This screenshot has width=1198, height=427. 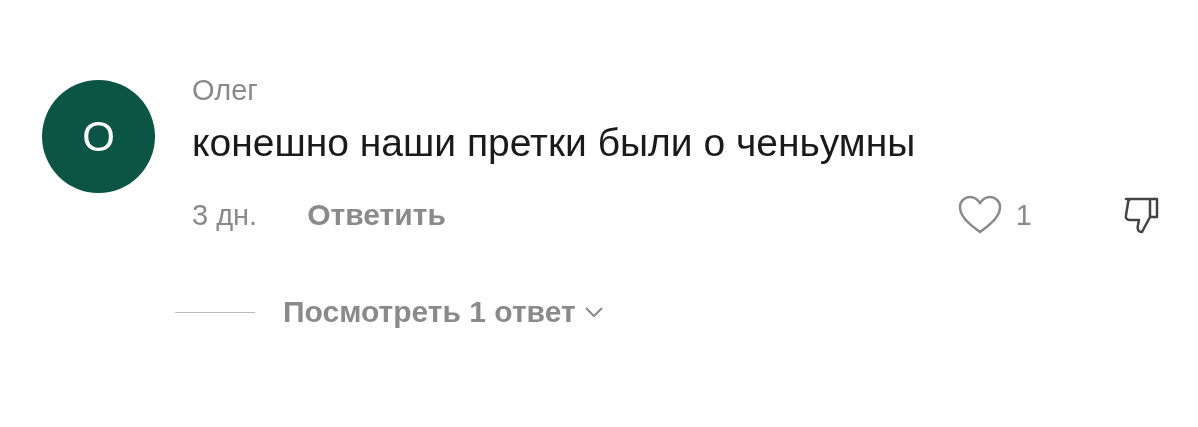 What do you see at coordinates (225, 90) in the screenshot?
I see `author-name: Олег` at bounding box center [225, 90].